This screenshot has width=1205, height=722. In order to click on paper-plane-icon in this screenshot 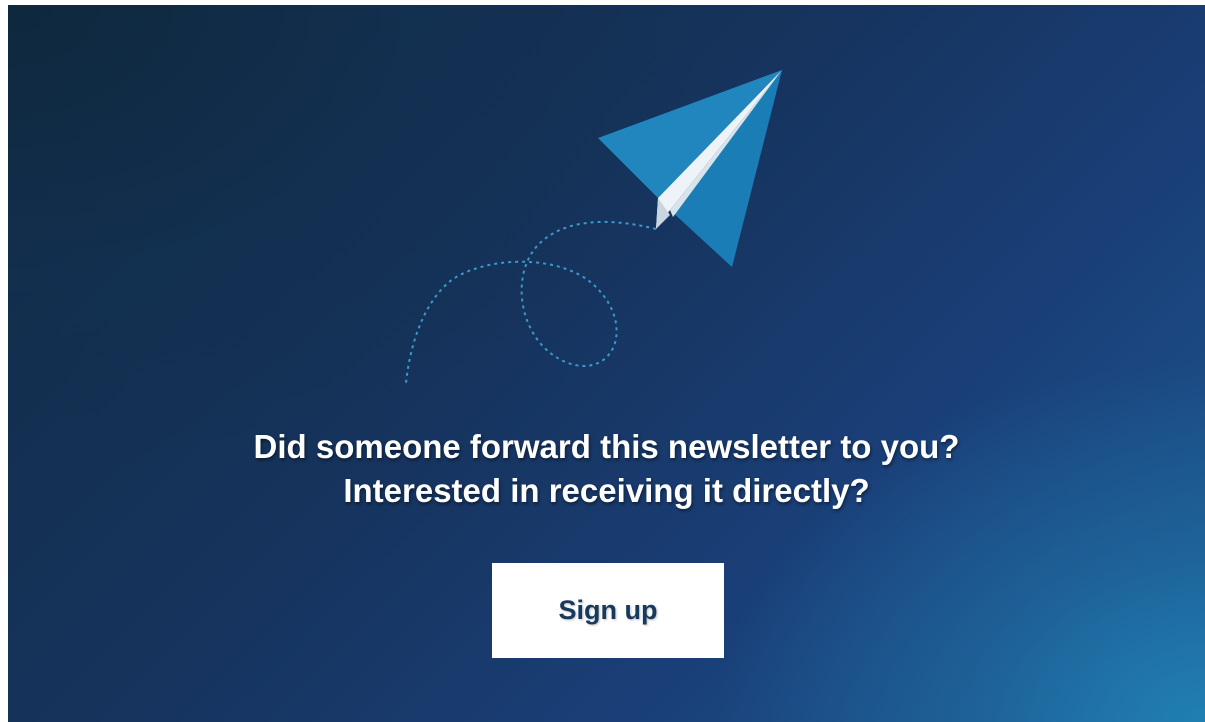, I will do `click(690, 168)`.